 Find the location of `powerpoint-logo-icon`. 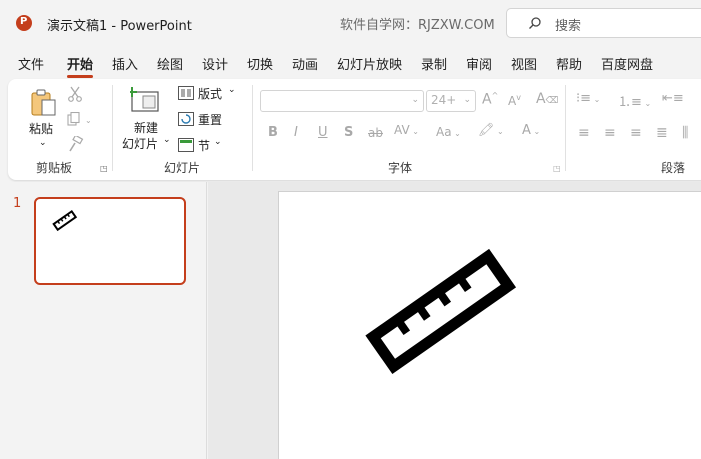

powerpoint-logo-icon is located at coordinates (24, 23).